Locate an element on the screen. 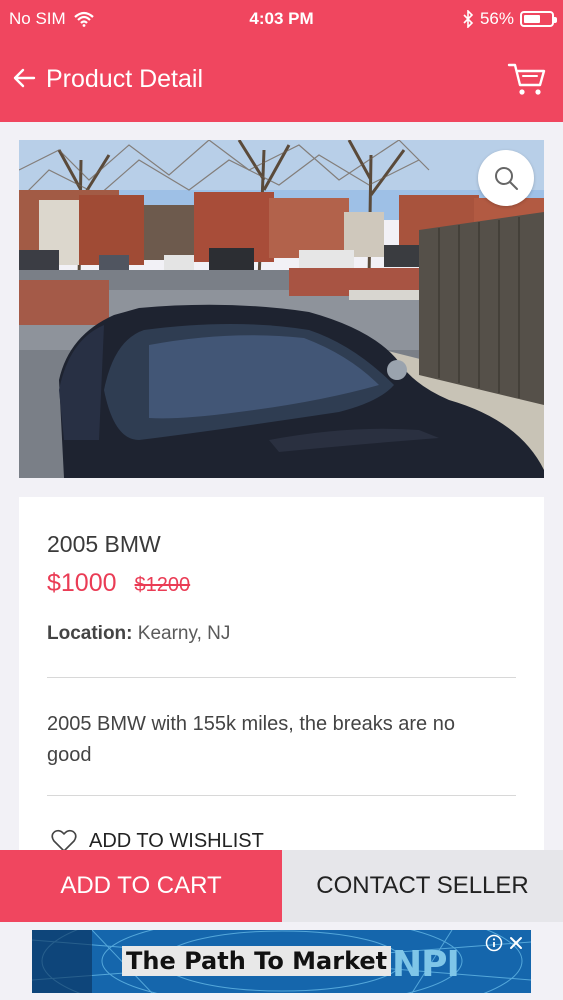 The width and height of the screenshot is (563, 1000). ad-banner: The Path To Market NPI is located at coordinates (281, 961).